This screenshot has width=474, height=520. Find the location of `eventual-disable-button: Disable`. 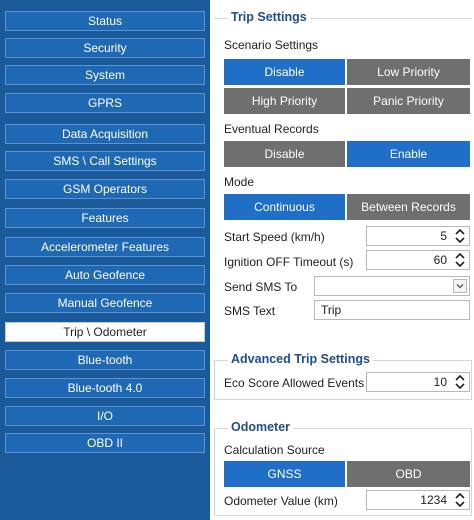

eventual-disable-button: Disable is located at coordinates (284, 154).